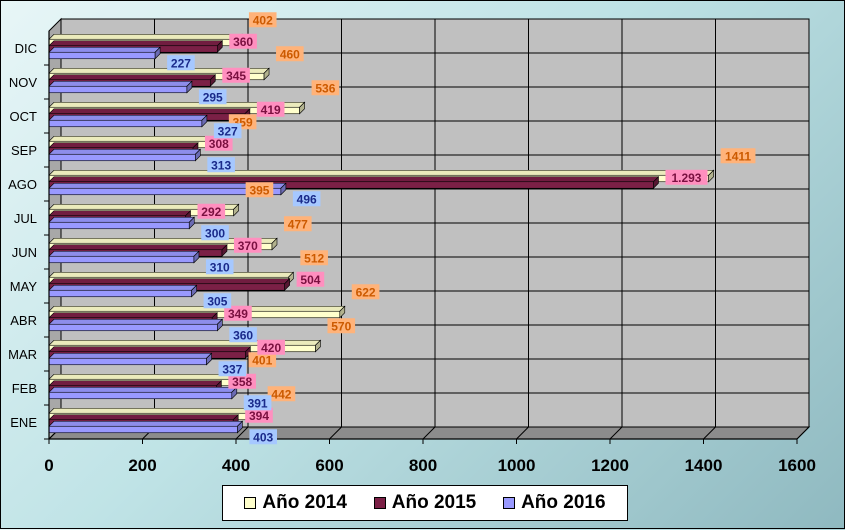 Image resolution: width=845 pixels, height=530 pixels. What do you see at coordinates (145, 376) in the screenshot?
I see `bar-top-feb-año-2014` at bounding box center [145, 376].